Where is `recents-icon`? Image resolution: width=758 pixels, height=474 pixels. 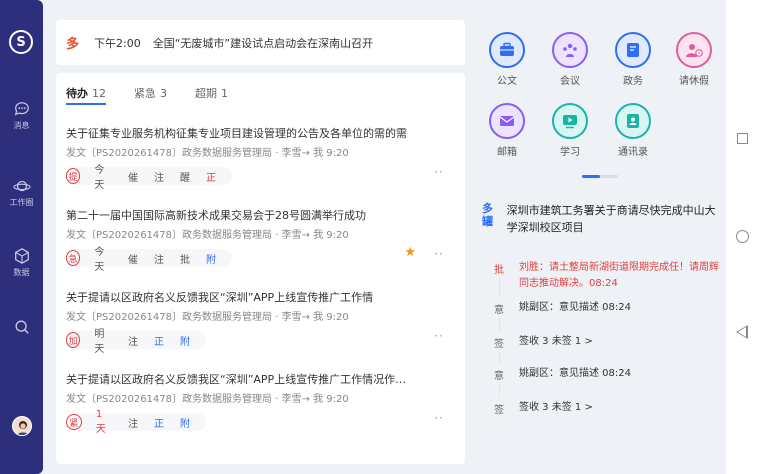 recents-icon is located at coordinates (742, 138).